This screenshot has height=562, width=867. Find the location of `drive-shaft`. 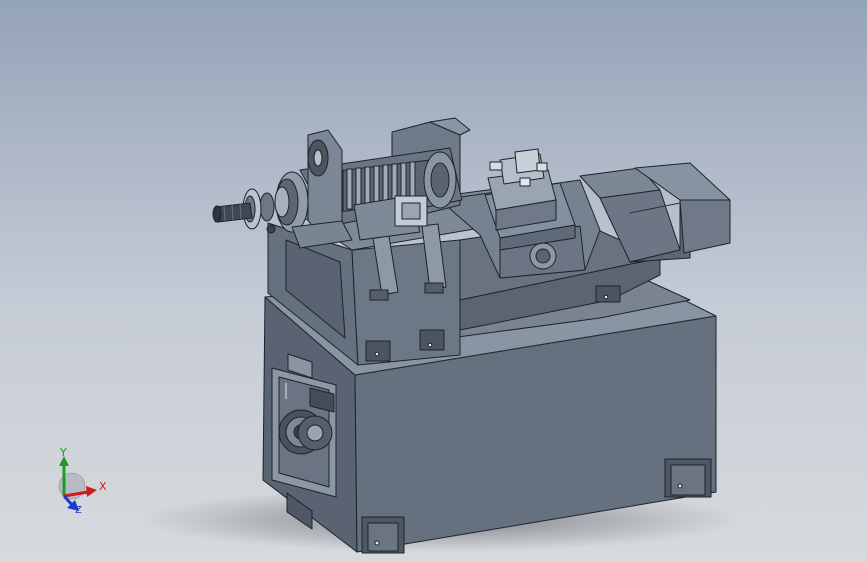

drive-shaft is located at coordinates (232, 212).